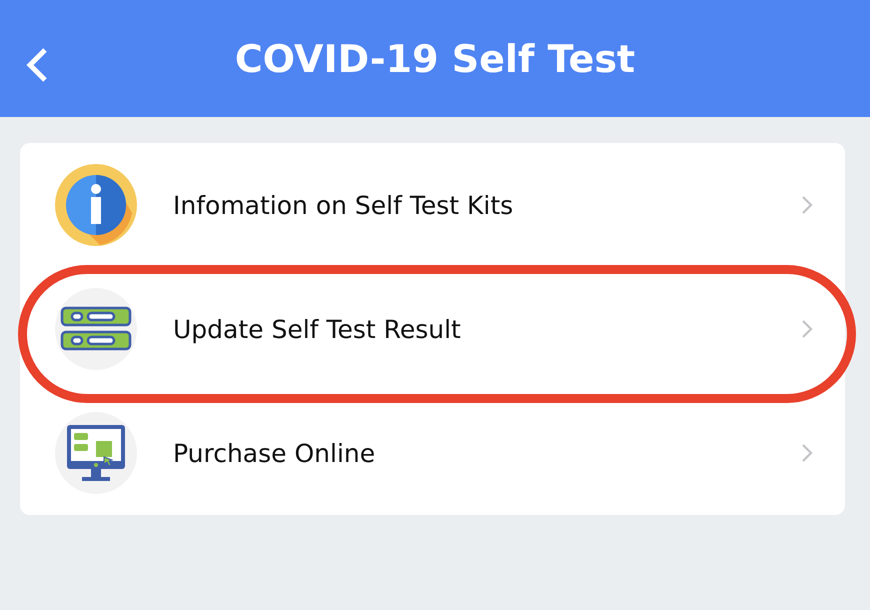 This screenshot has width=870, height=610. Describe the element at coordinates (317, 329) in the screenshot. I see `menu-item-label: Update Self Test Result` at that location.